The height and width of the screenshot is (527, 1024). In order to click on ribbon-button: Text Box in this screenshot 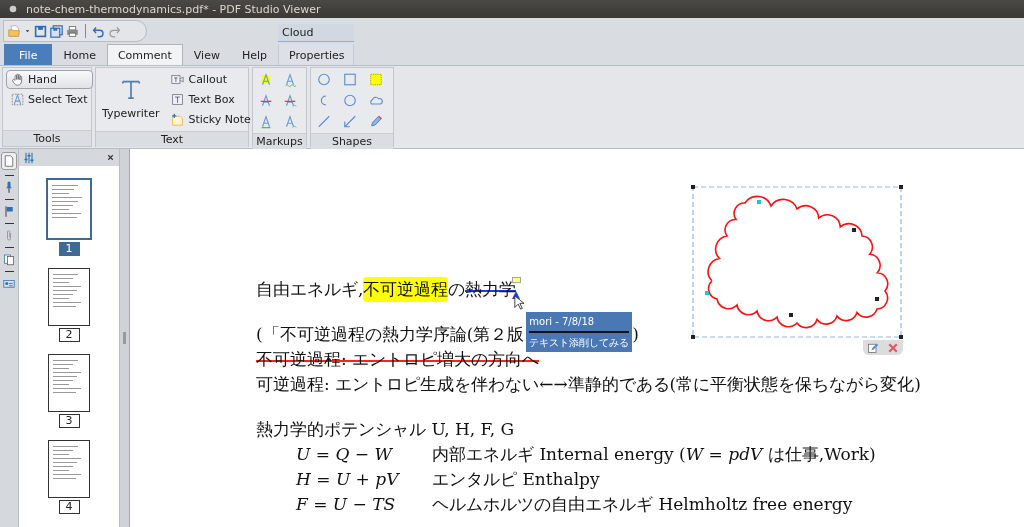, I will do `click(211, 99)`.